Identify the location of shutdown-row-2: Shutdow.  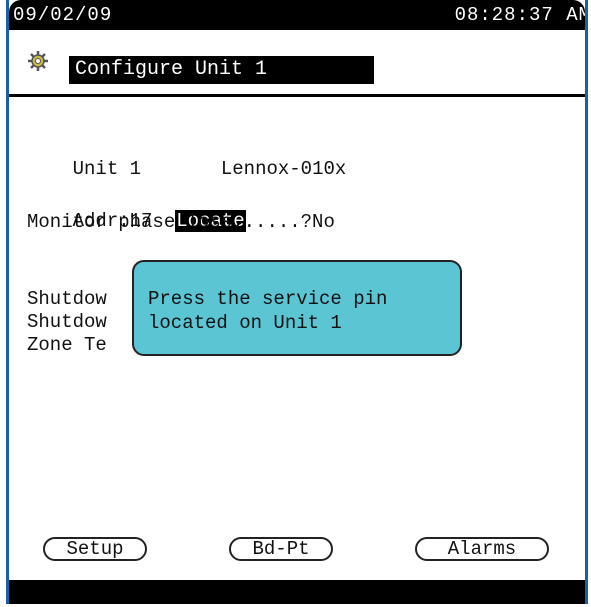
(67, 322).